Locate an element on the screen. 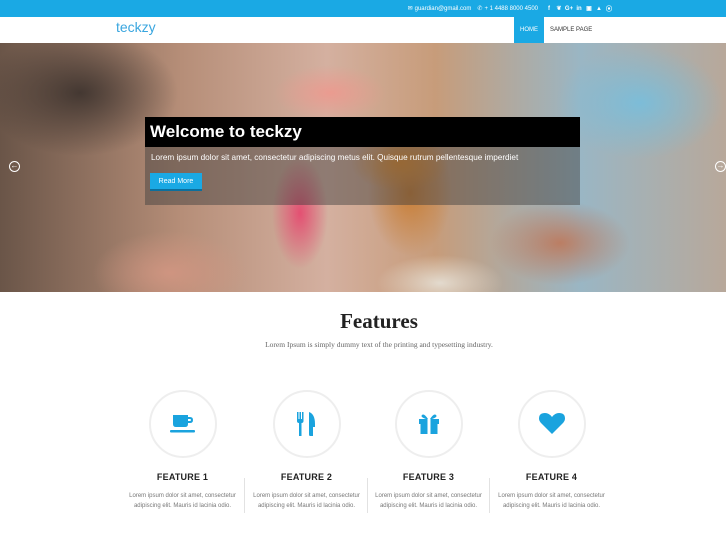 The width and height of the screenshot is (726, 545). features-heading: Features is located at coordinates (379, 321).